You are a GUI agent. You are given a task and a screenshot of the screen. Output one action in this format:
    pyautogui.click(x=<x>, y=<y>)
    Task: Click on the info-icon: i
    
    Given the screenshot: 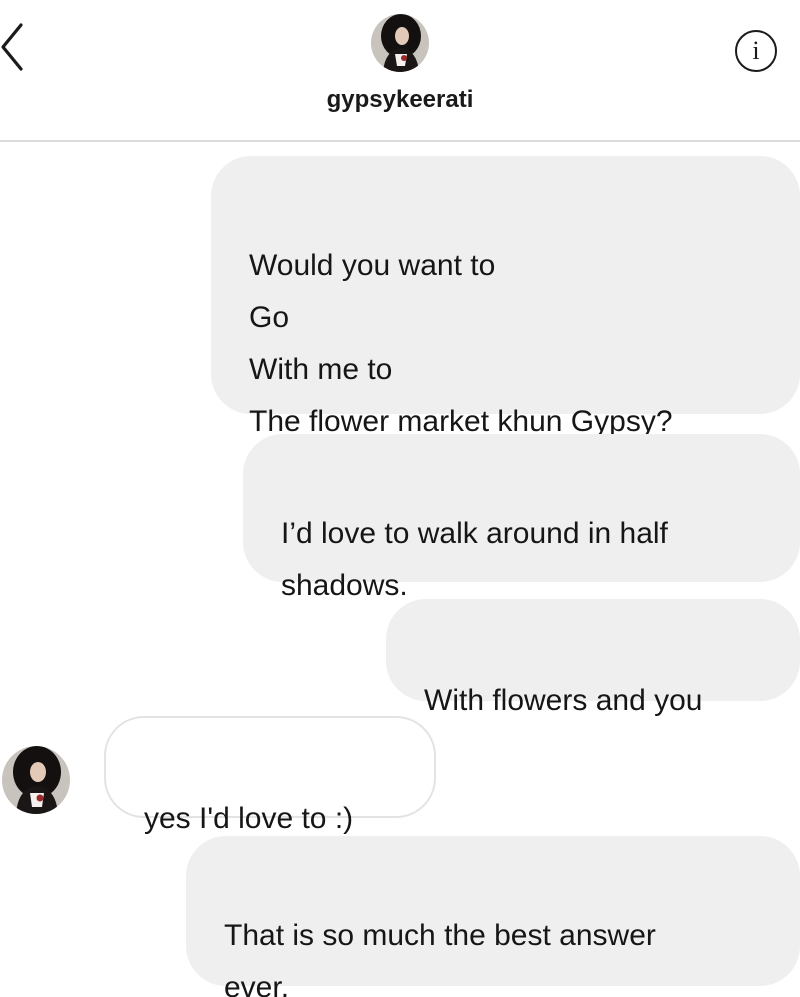 What is the action you would take?
    pyautogui.click(x=756, y=50)
    